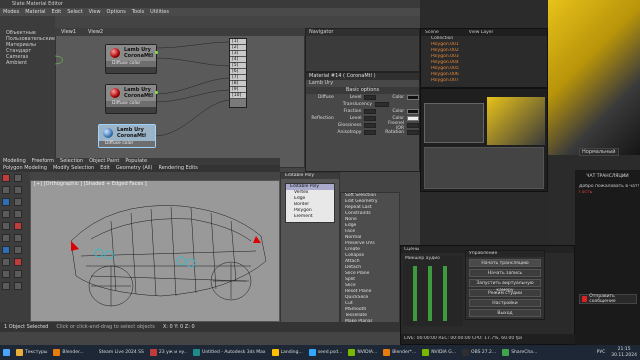  I want to click on tray-clock: 21:15 30.11.2024, so click(624, 352).